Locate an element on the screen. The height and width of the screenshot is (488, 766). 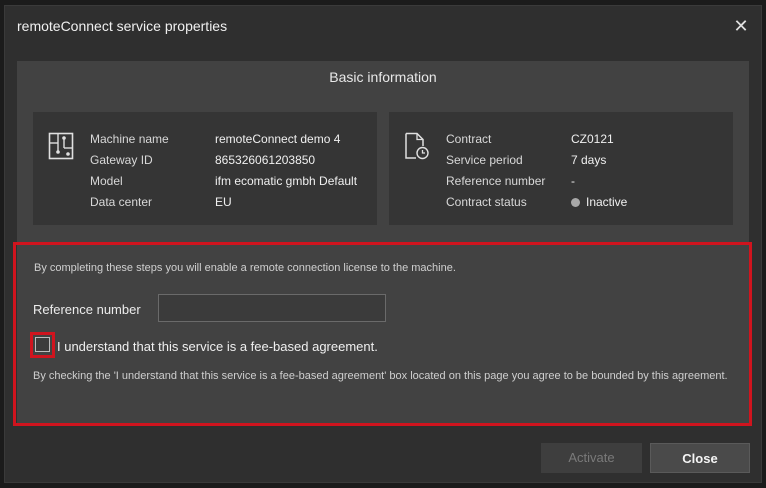
service-period-value: 7 days is located at coordinates (589, 160).